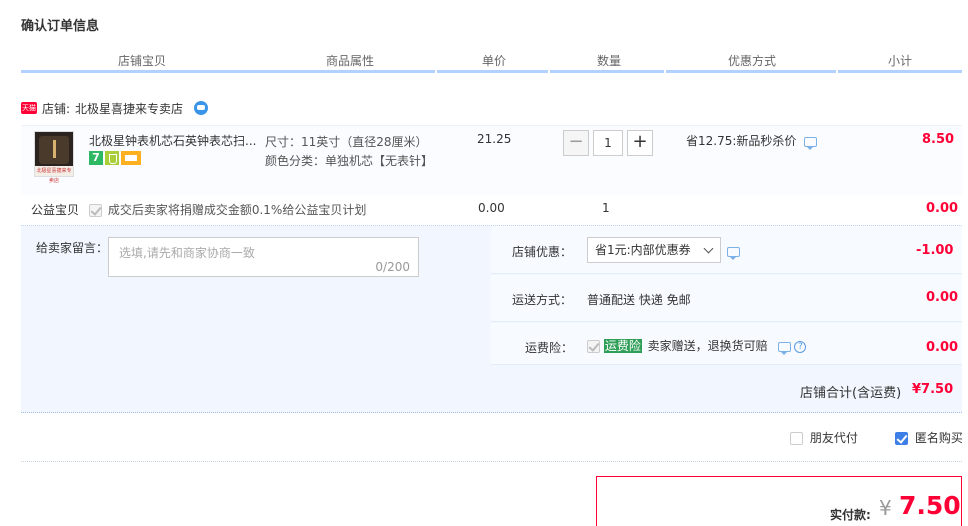 The image size is (968, 526). What do you see at coordinates (237, 210) in the screenshot?
I see `charity-text: 成交后卖家将捐赠成交金额0.1%给公益宝贝计划` at bounding box center [237, 210].